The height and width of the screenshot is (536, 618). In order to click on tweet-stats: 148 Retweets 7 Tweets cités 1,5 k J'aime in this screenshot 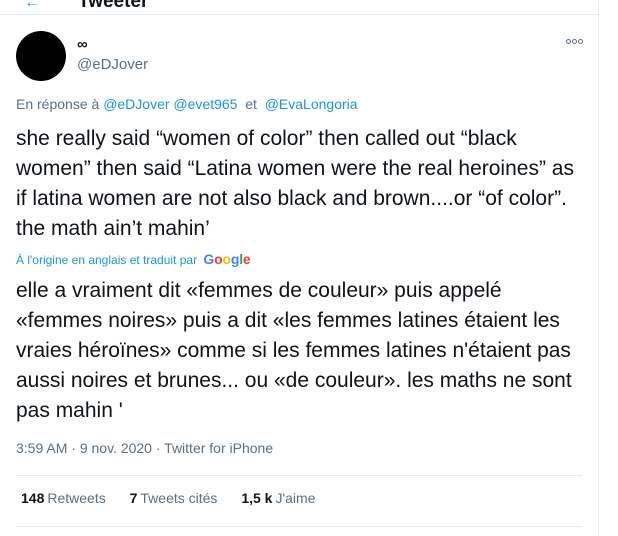, I will do `click(178, 498)`.